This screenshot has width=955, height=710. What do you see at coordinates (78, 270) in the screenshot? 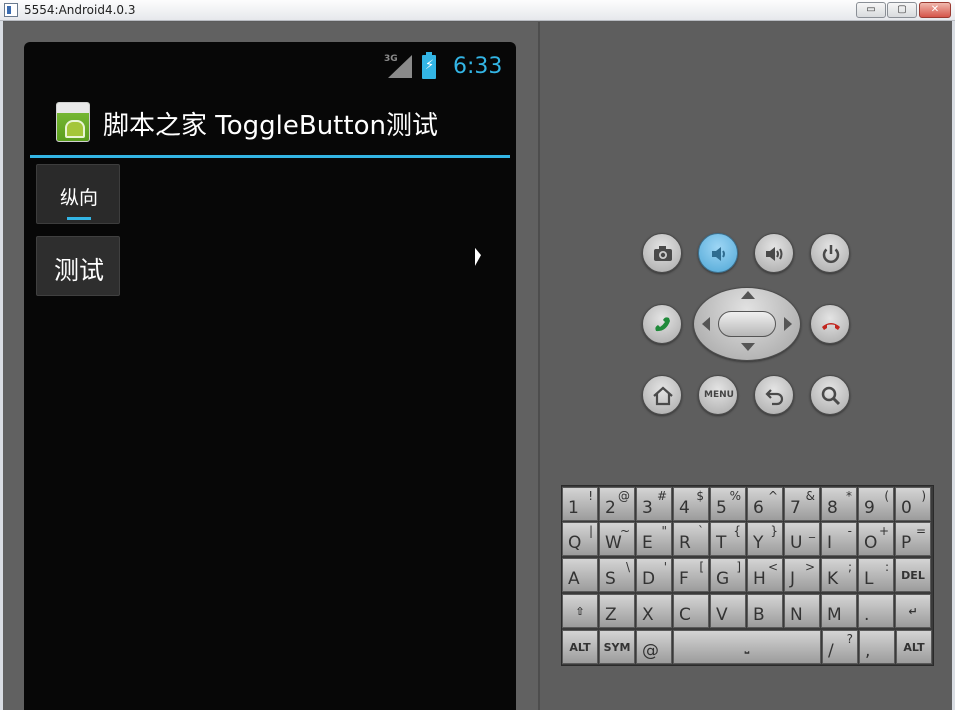
I see `test-button-label: 测试` at bounding box center [78, 270].